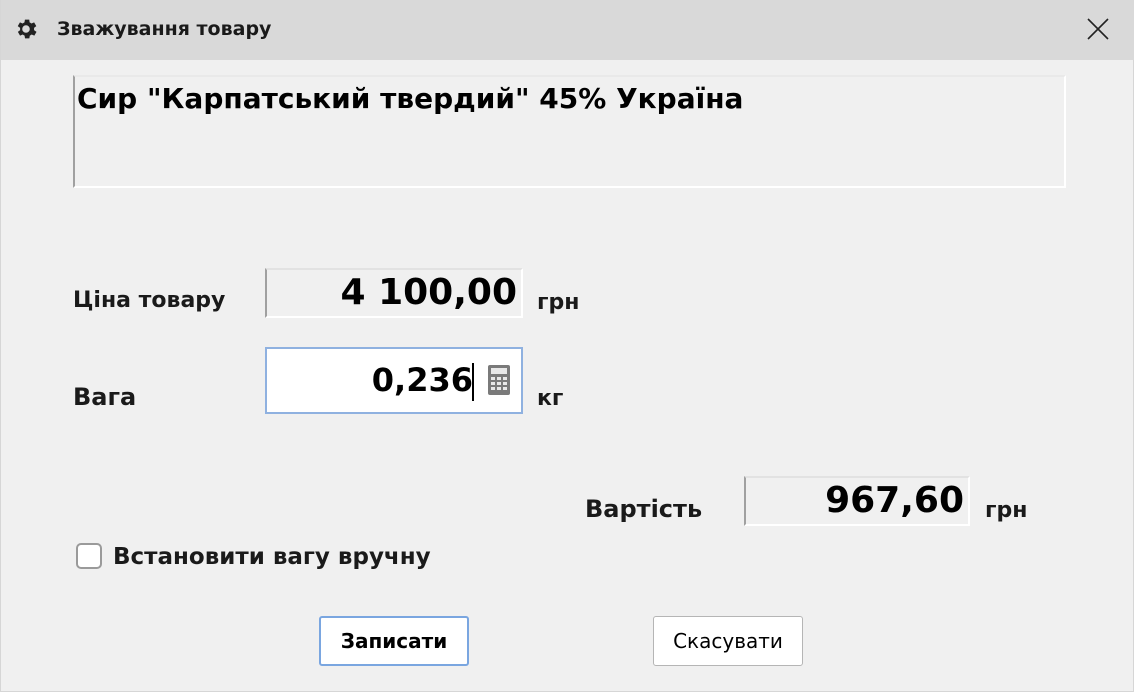 The height and width of the screenshot is (692, 1134). What do you see at coordinates (149, 300) in the screenshot?
I see `price-label: Ціна товару` at bounding box center [149, 300].